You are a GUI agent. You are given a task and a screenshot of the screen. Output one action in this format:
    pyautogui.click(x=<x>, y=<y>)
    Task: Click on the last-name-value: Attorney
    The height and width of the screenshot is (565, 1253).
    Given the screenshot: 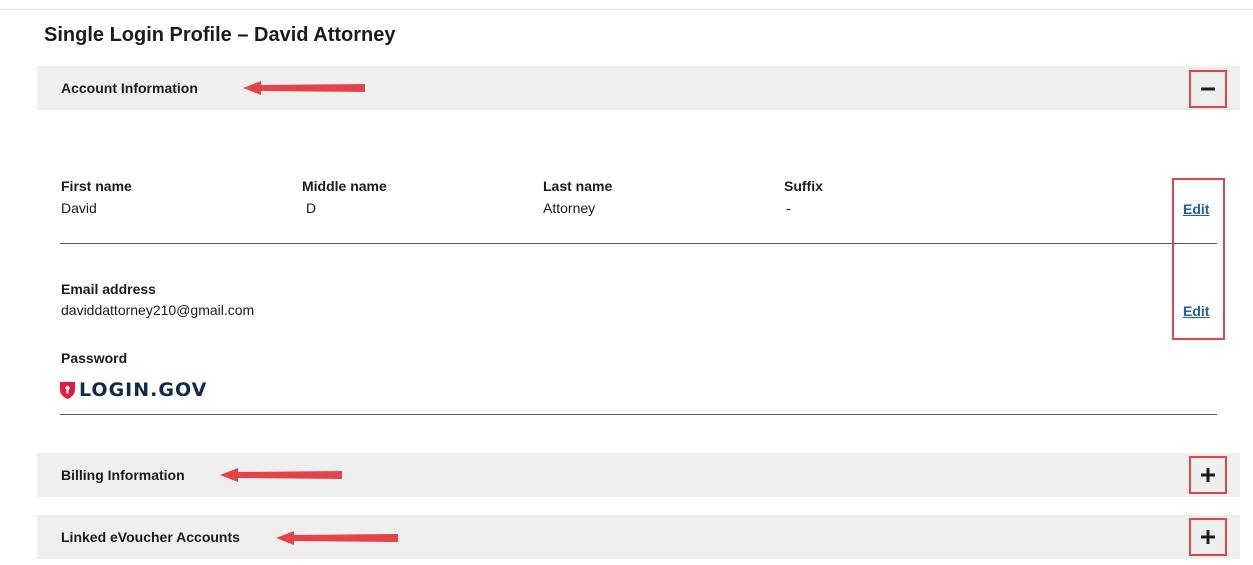 What is the action you would take?
    pyautogui.click(x=569, y=208)
    